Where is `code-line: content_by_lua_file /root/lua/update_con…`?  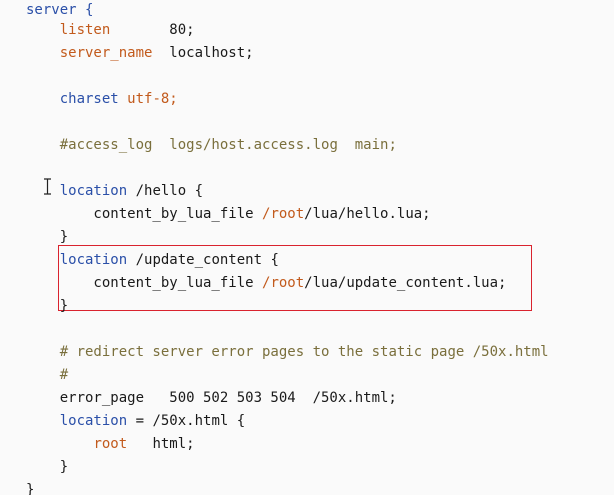
code-line: content_by_lua_file /root/lua/update_con… is located at coordinates (266, 283).